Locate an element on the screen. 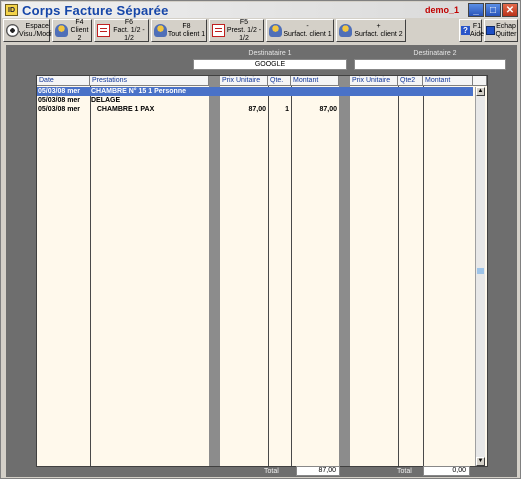  cell-prestation: CHAMBRE N° 15 1 Personne is located at coordinates (138, 91).